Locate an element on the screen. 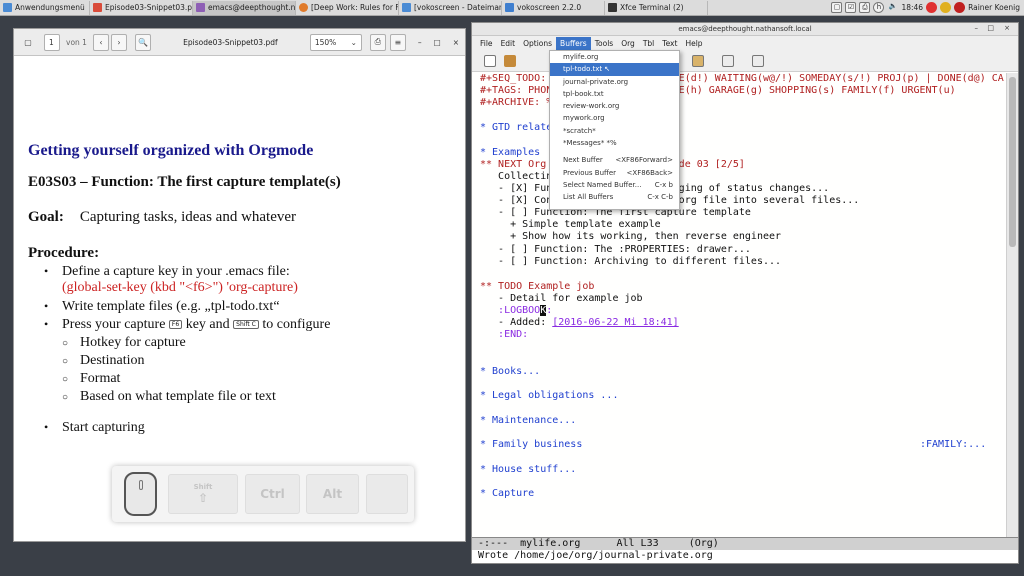 This screenshot has width=1024, height=576. scrollbar-thumb is located at coordinates (1012, 162).